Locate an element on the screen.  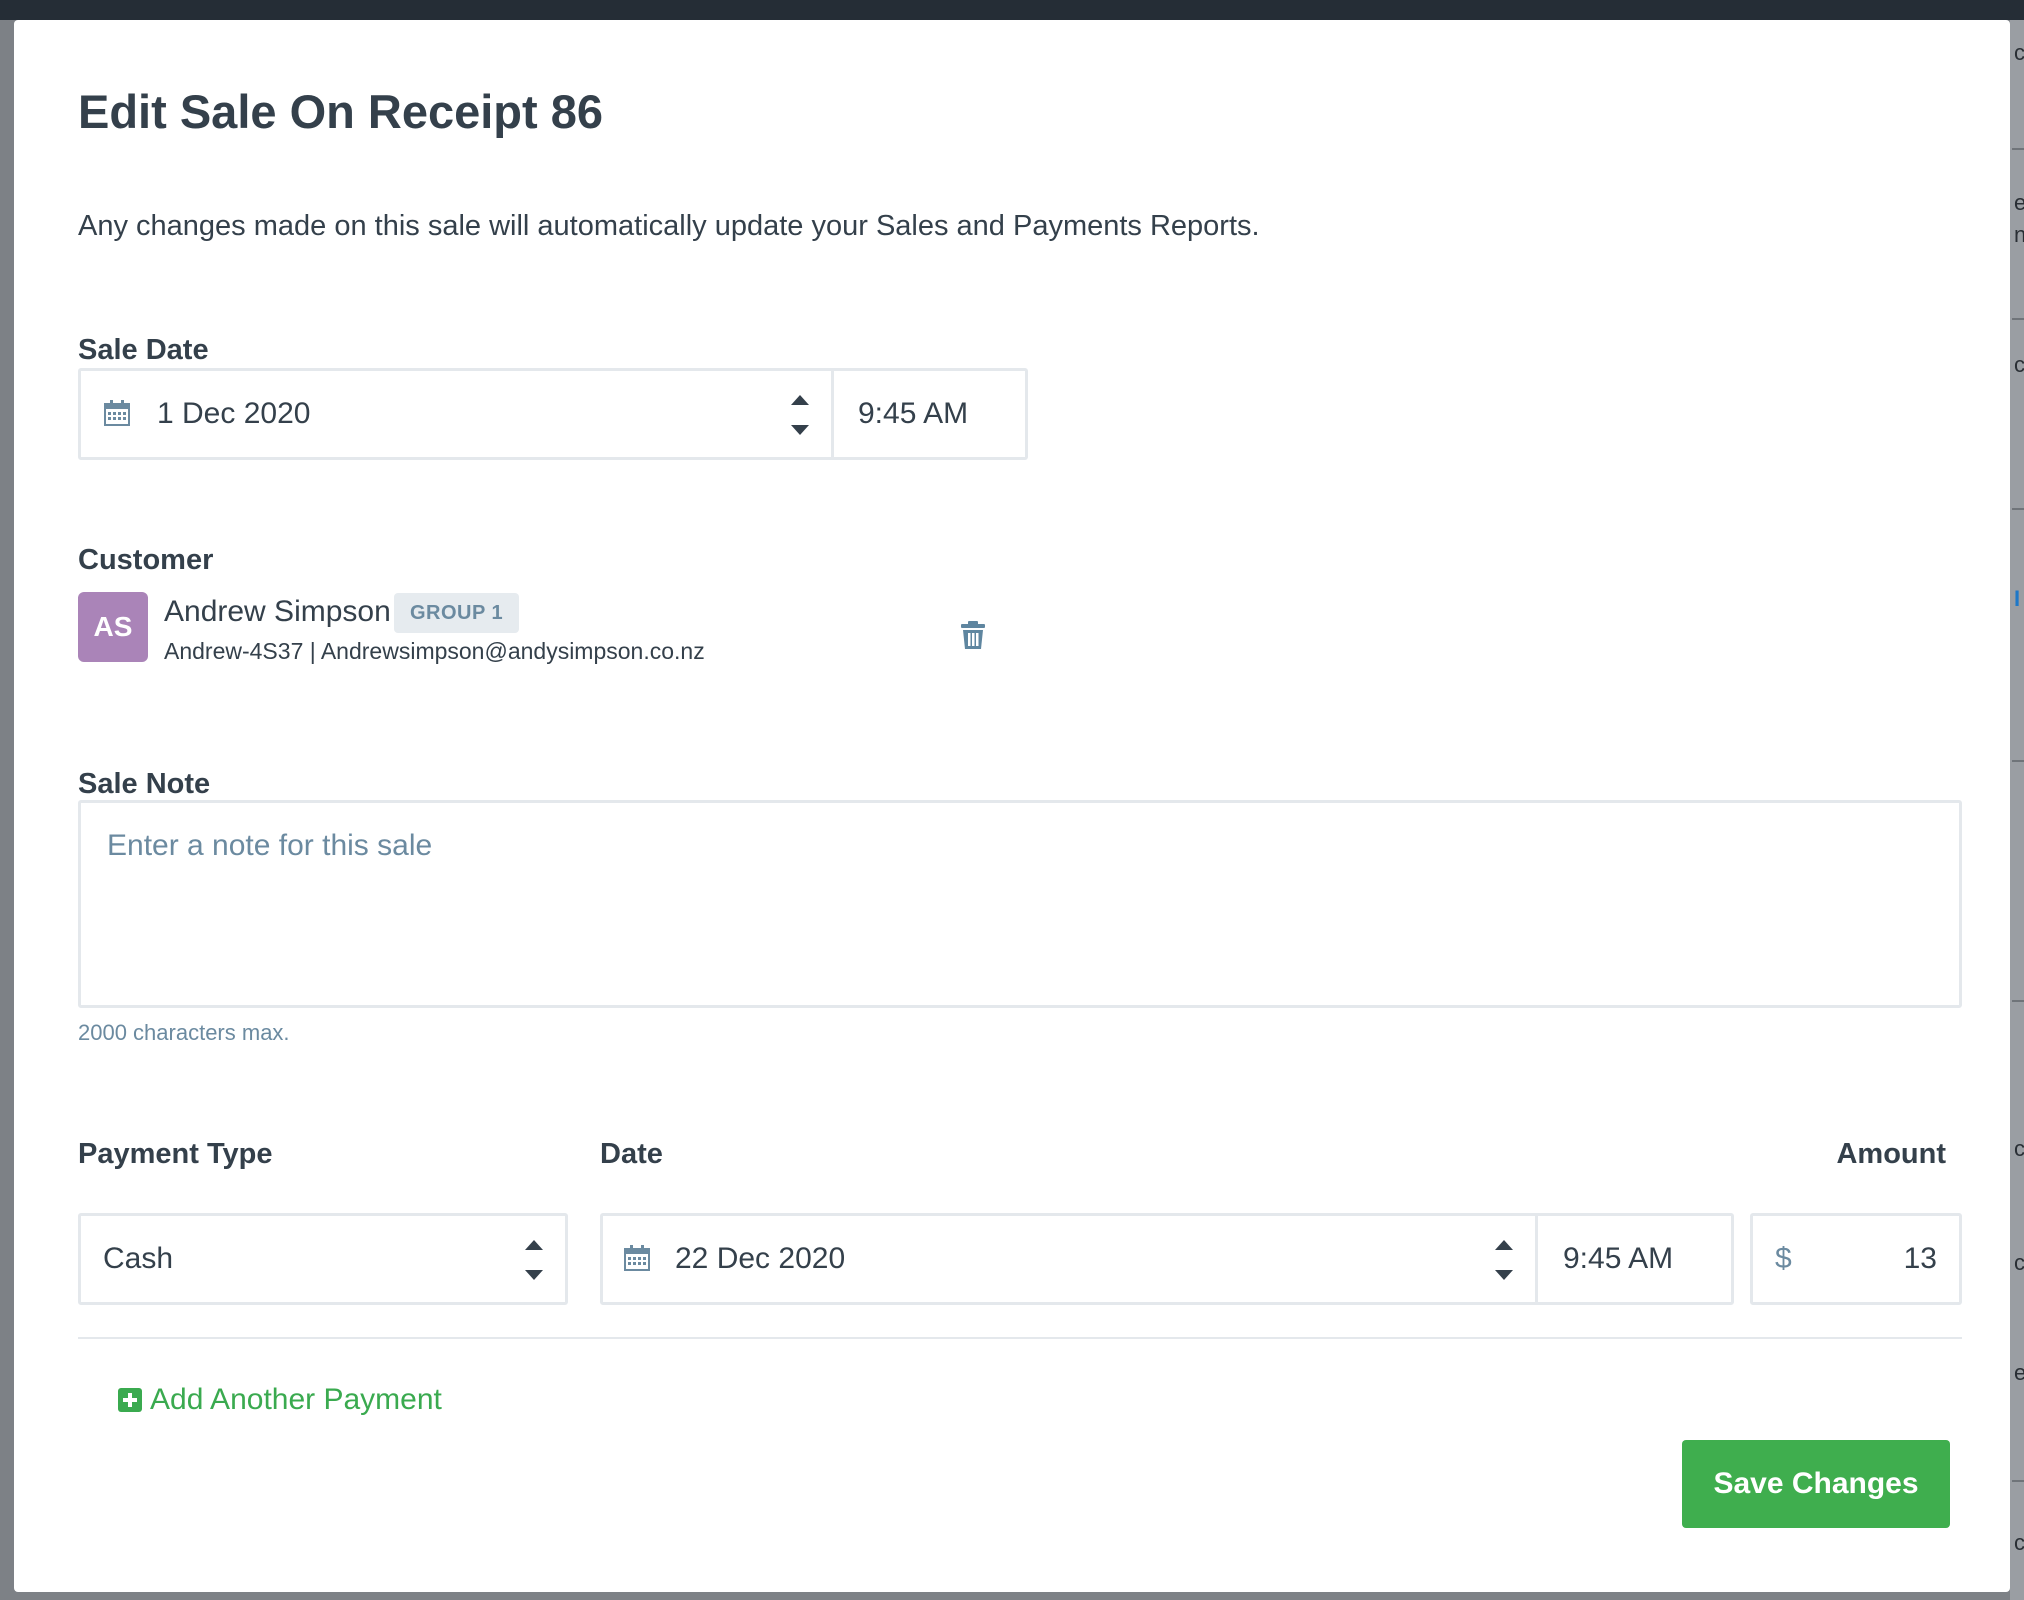
modal-title: Edit Sale On Receipt 86 is located at coordinates (341, 111).